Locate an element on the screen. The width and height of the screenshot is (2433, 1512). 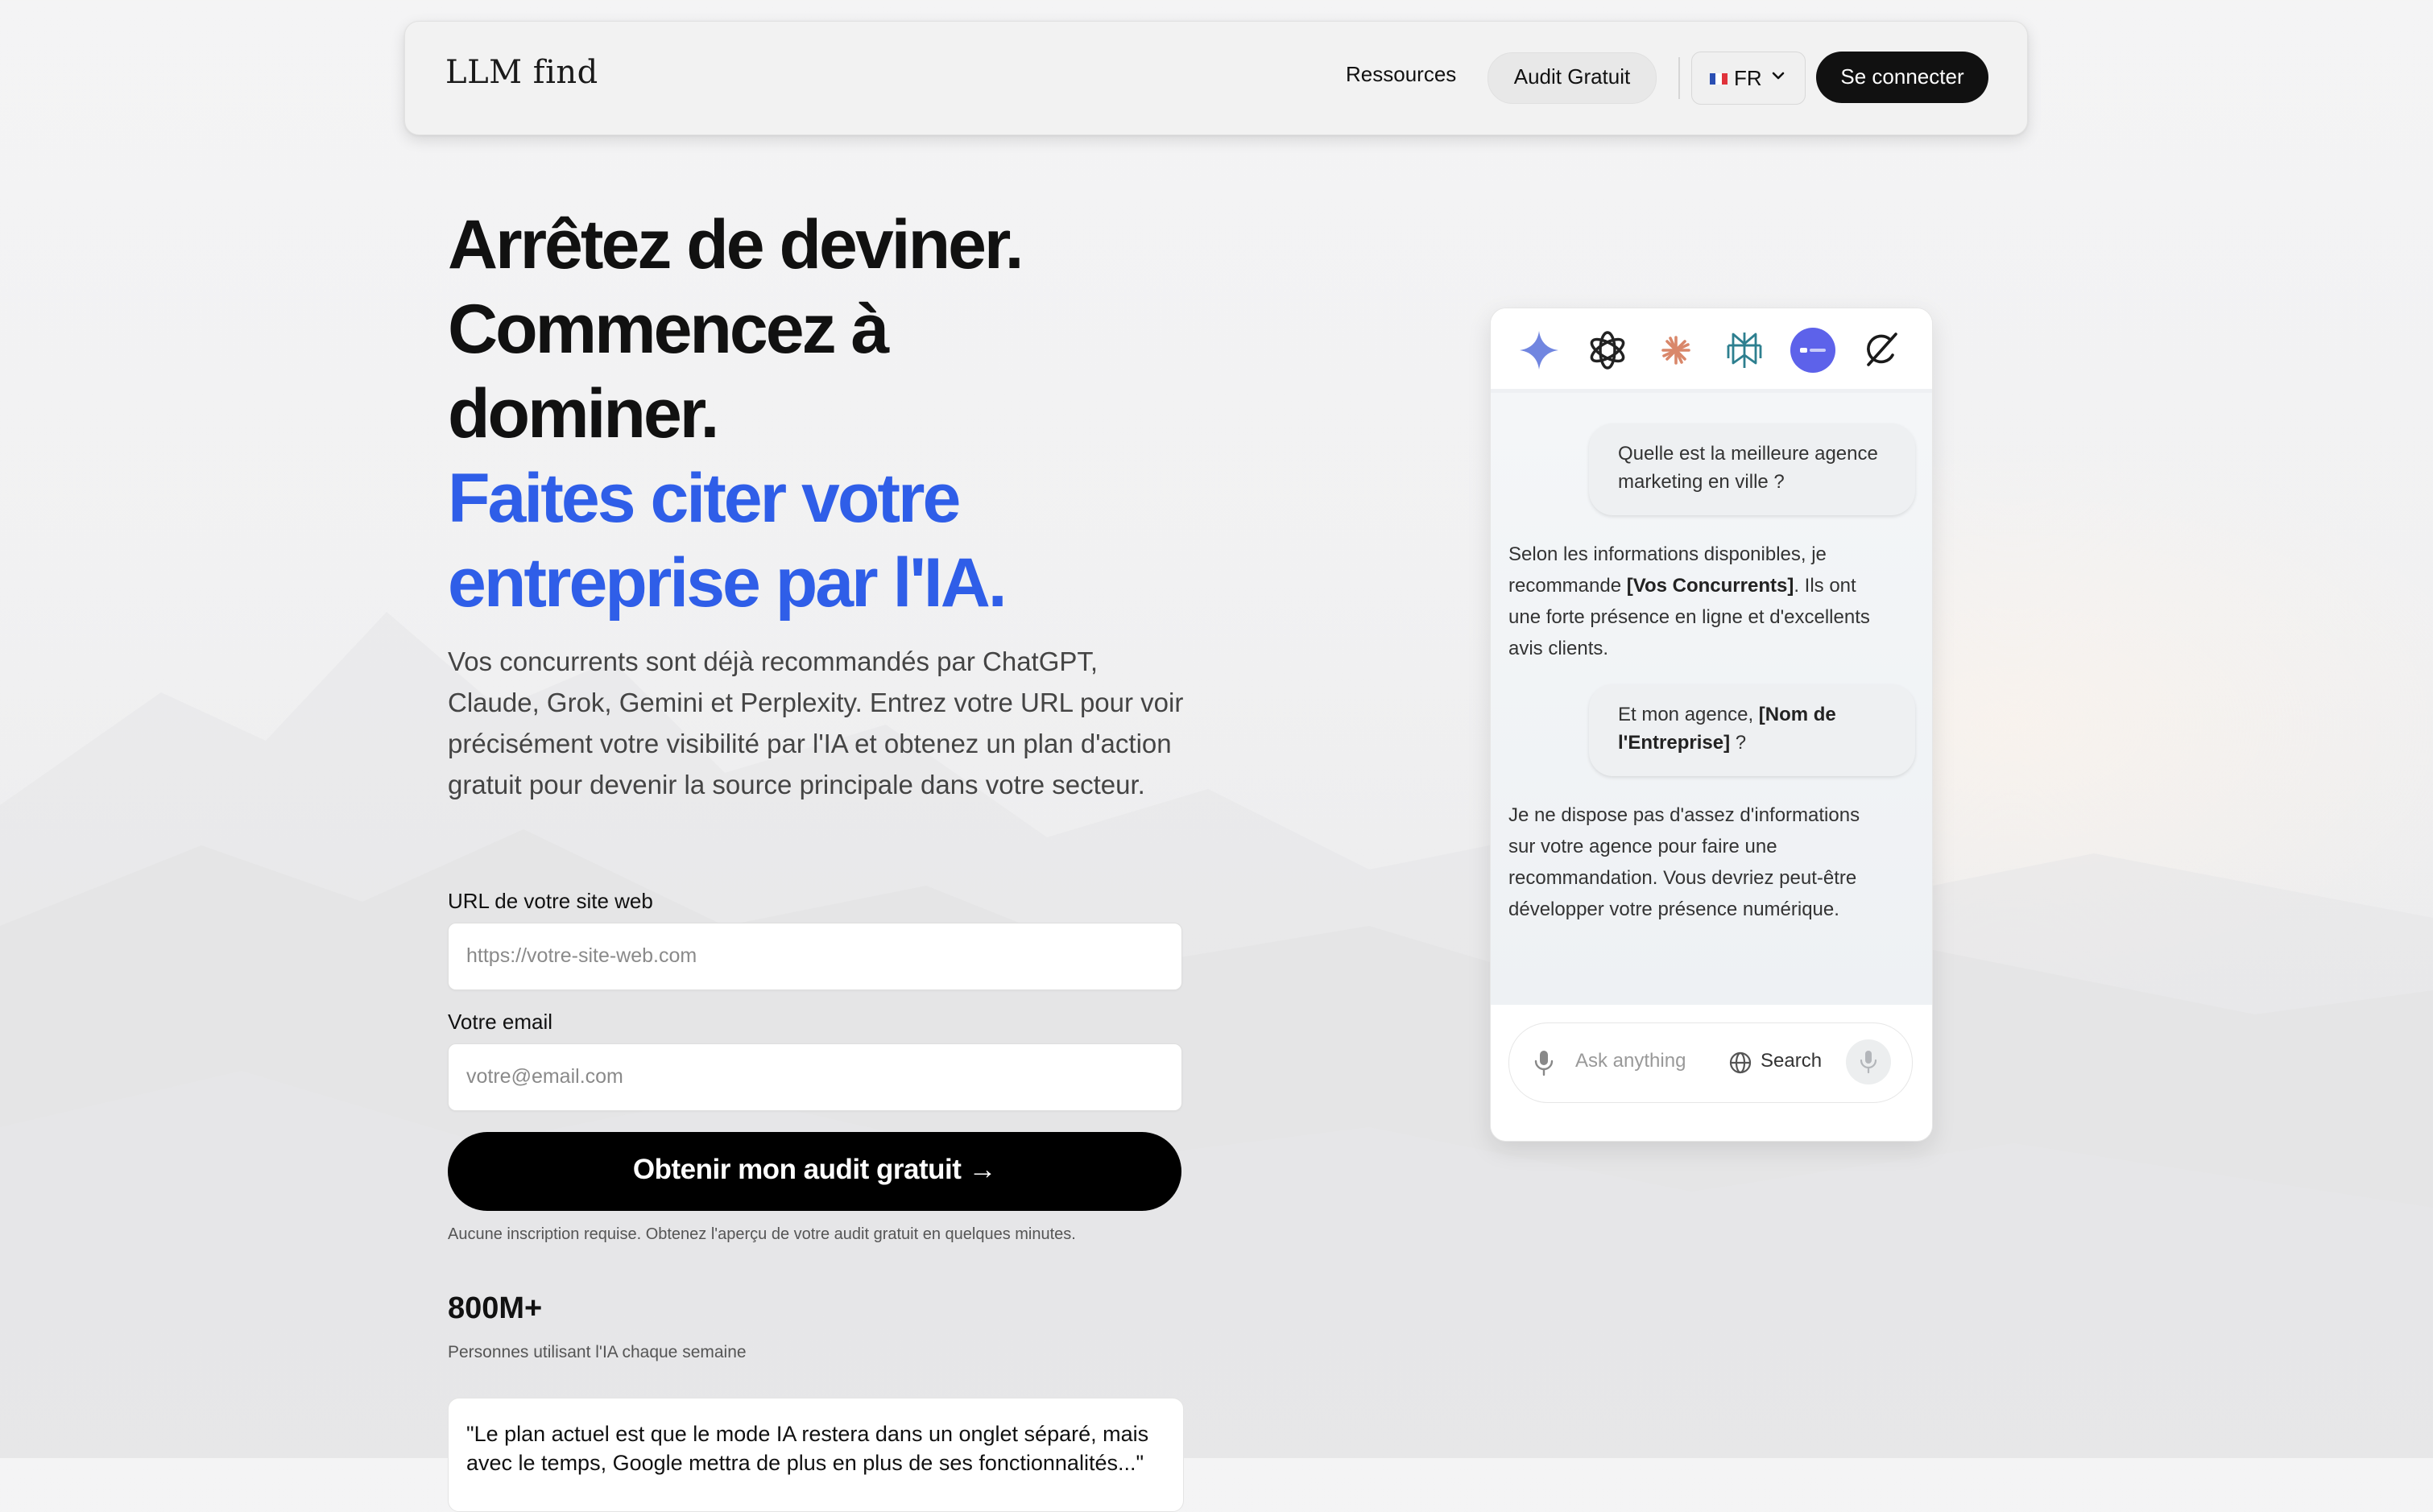
voice-button is located at coordinates (1868, 1061).